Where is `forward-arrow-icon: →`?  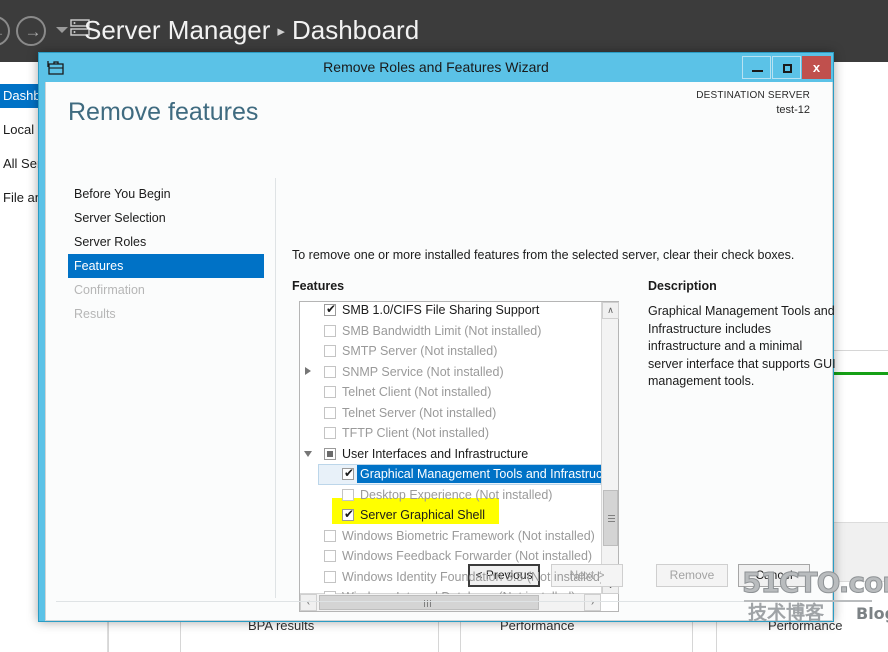 forward-arrow-icon: → is located at coordinates (31, 31).